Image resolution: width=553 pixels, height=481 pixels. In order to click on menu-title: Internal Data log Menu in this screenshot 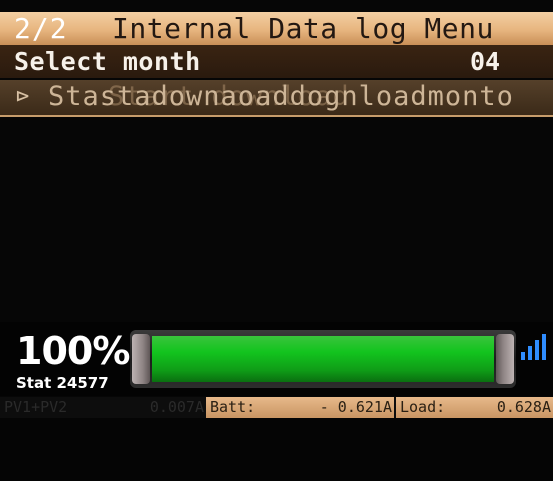, I will do `click(303, 28)`.